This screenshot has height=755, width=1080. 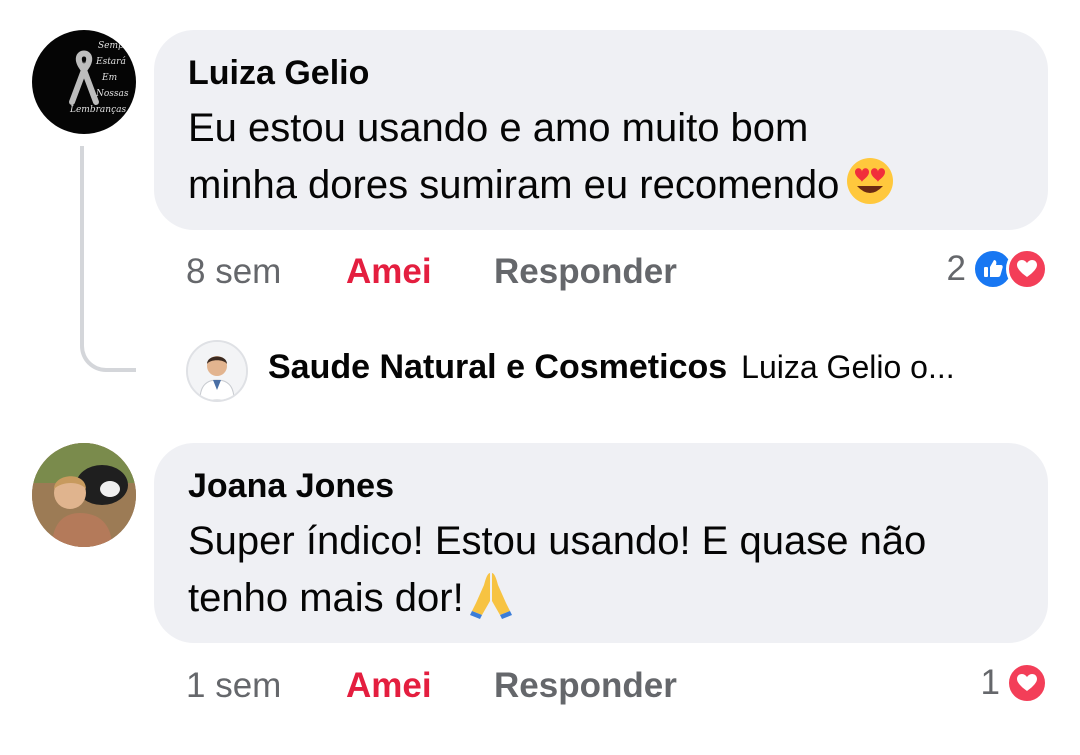 What do you see at coordinates (990, 682) in the screenshot?
I see `reaction-count: 1` at bounding box center [990, 682].